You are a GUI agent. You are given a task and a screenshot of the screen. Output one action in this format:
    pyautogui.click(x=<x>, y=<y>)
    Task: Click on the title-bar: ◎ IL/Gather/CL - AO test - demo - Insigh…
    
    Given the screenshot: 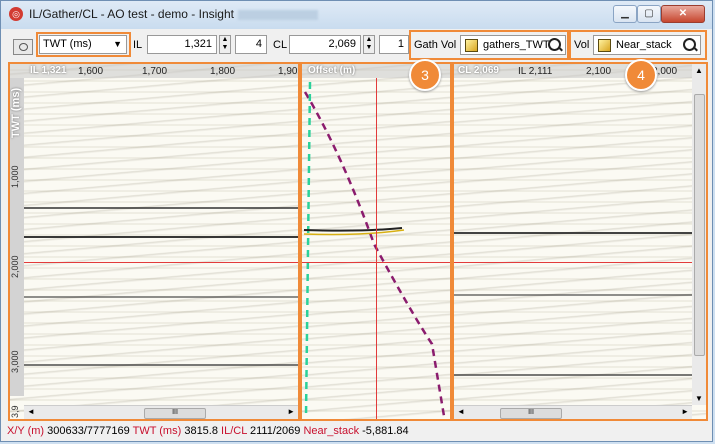 What is the action you would take?
    pyautogui.click(x=356, y=15)
    